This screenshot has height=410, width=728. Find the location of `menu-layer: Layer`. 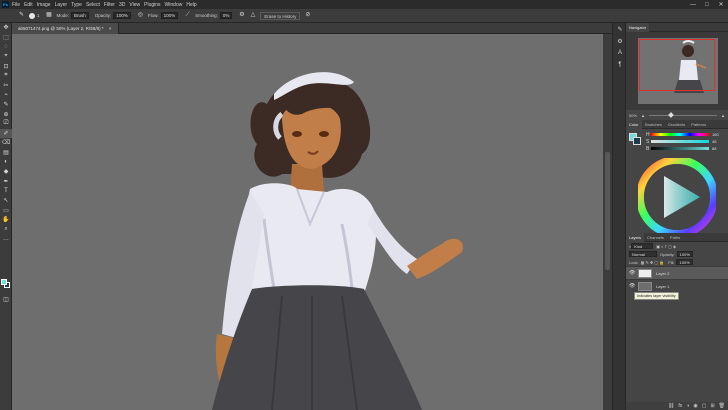

menu-layer: Layer is located at coordinates (61, 5).